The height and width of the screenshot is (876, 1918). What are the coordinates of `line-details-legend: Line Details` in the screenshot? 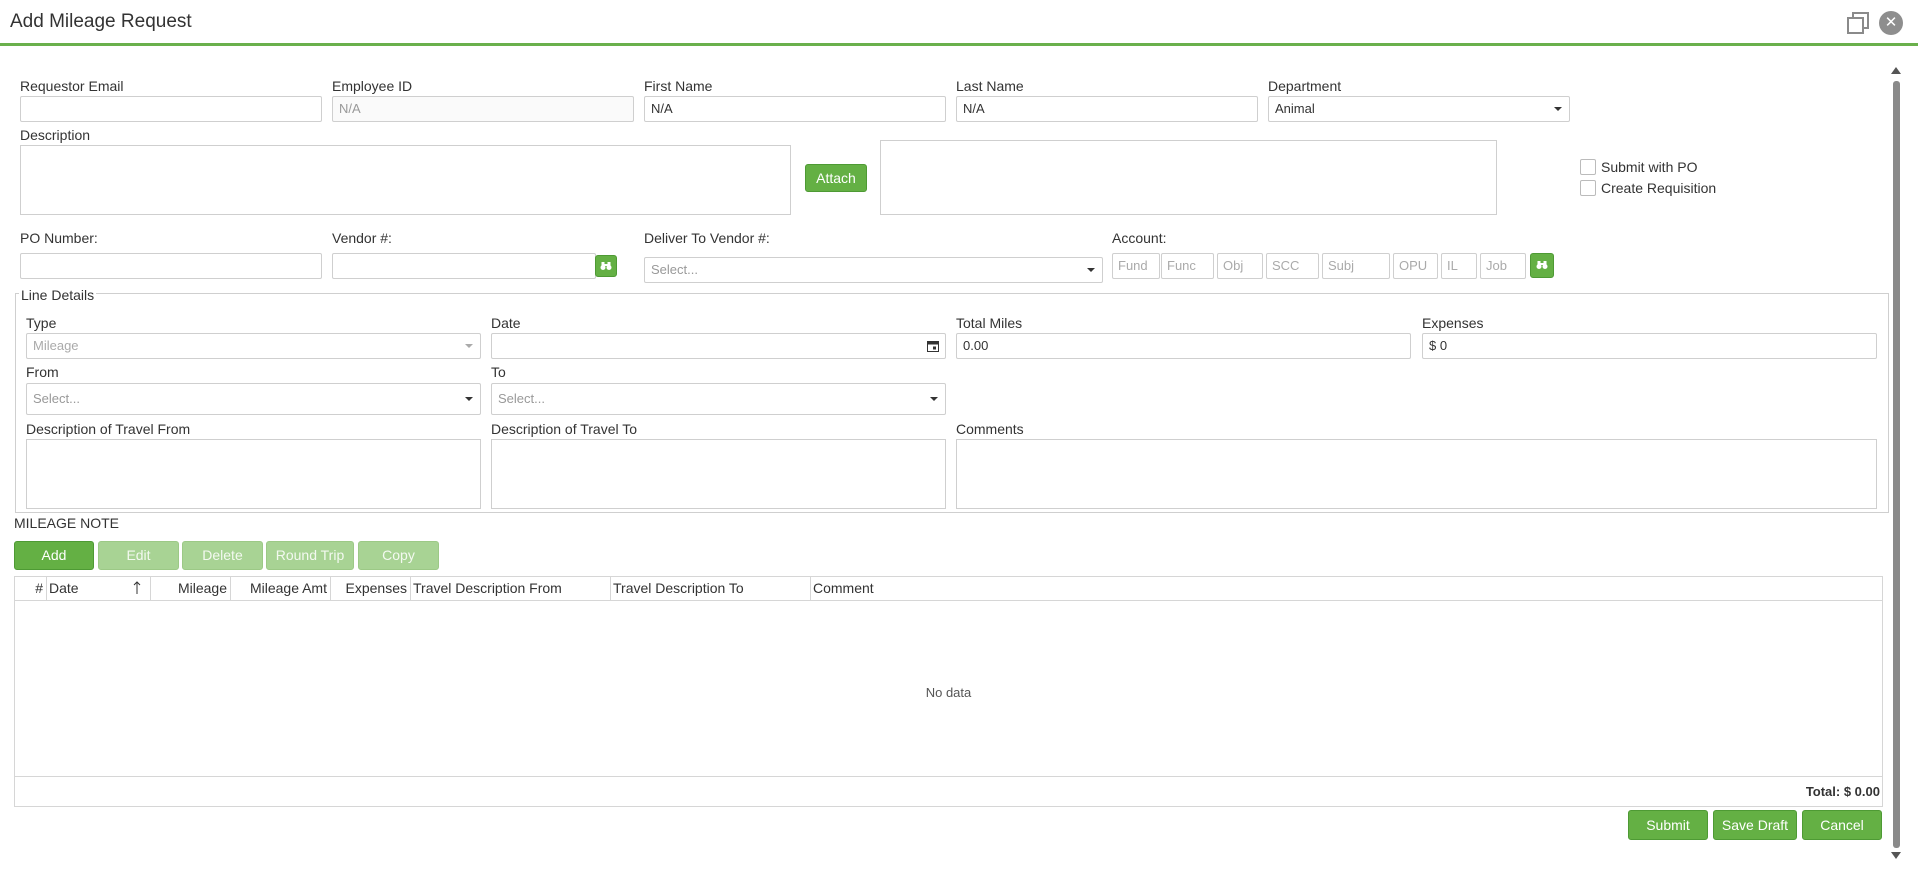 It's located at (58, 295).